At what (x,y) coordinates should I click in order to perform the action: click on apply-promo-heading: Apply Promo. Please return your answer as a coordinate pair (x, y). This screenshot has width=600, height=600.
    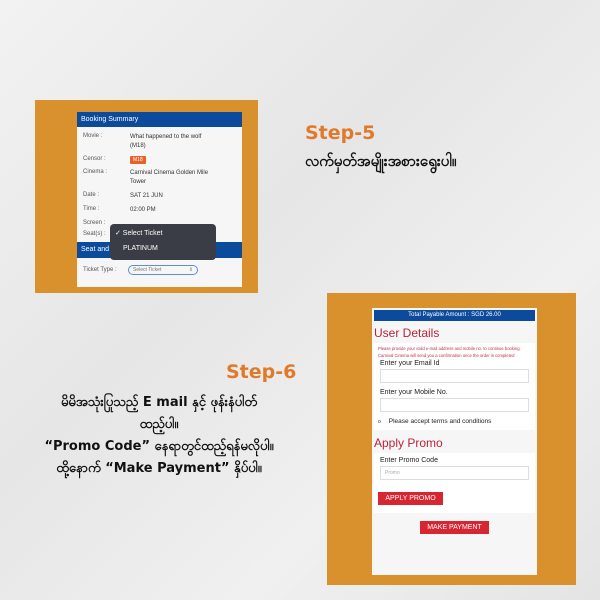
    Looking at the image, I should click on (408, 443).